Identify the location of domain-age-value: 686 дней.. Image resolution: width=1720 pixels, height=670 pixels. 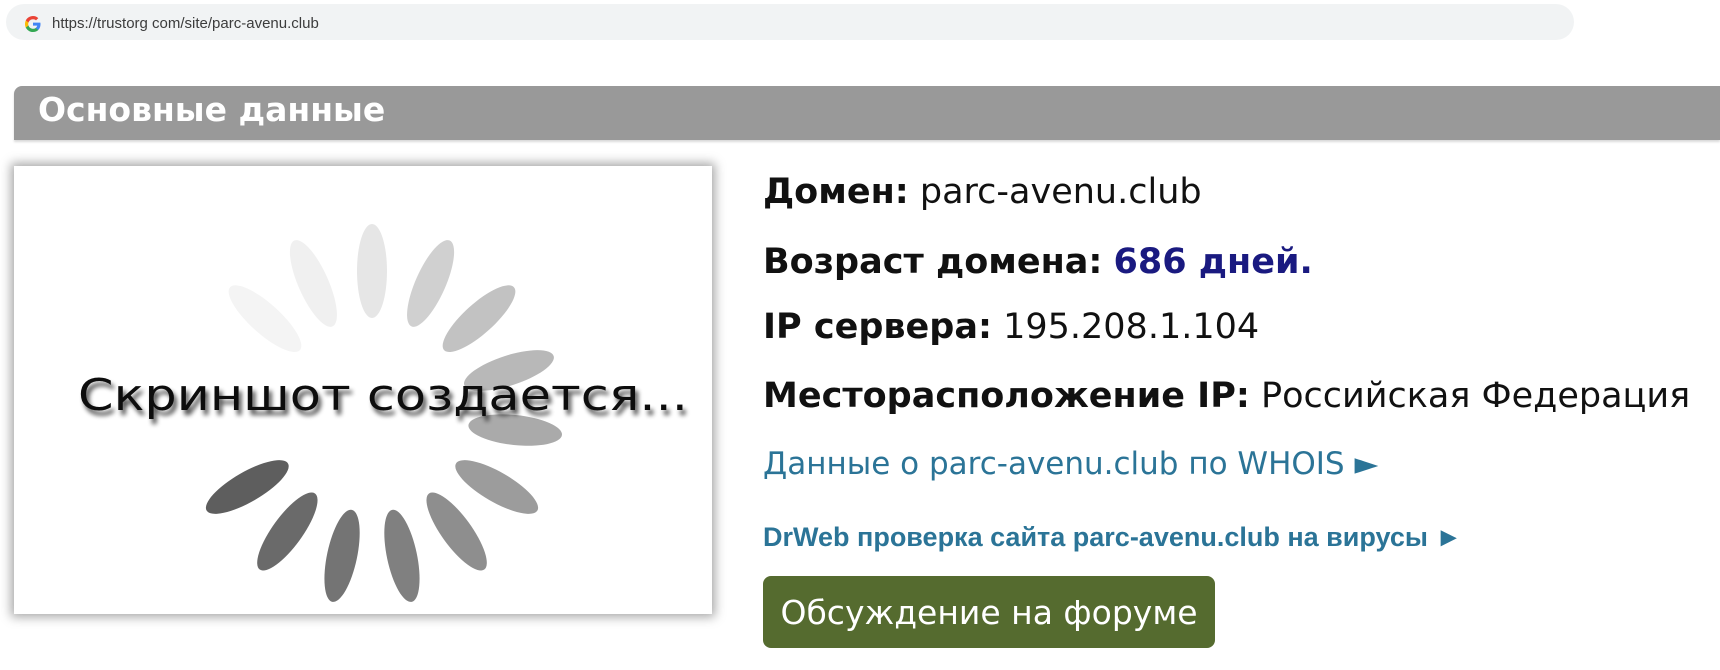
(1213, 262).